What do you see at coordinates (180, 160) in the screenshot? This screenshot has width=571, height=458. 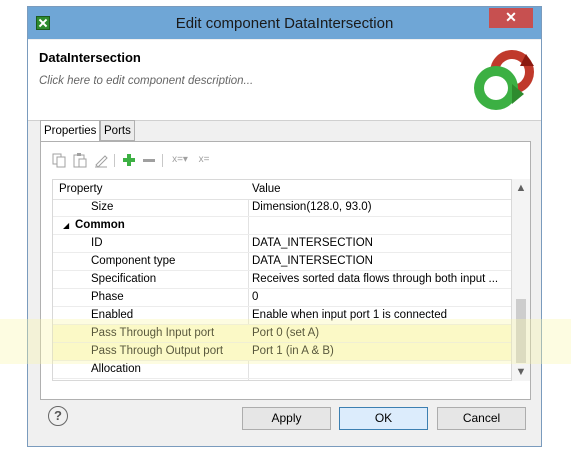 I see `edit-attribute-icon: x=▾` at bounding box center [180, 160].